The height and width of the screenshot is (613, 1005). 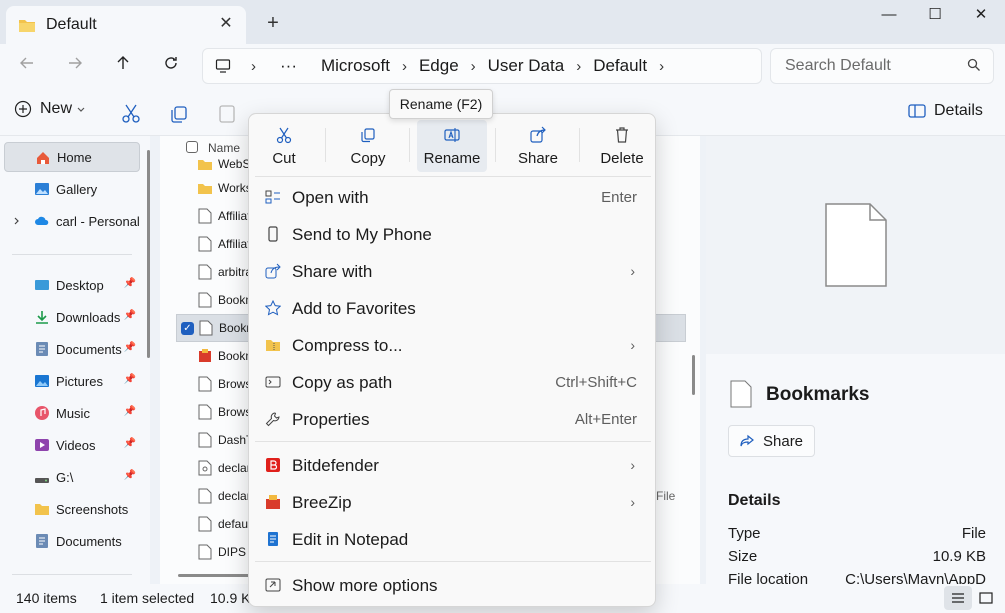 I want to click on paste-icon, so click(x=227, y=113).